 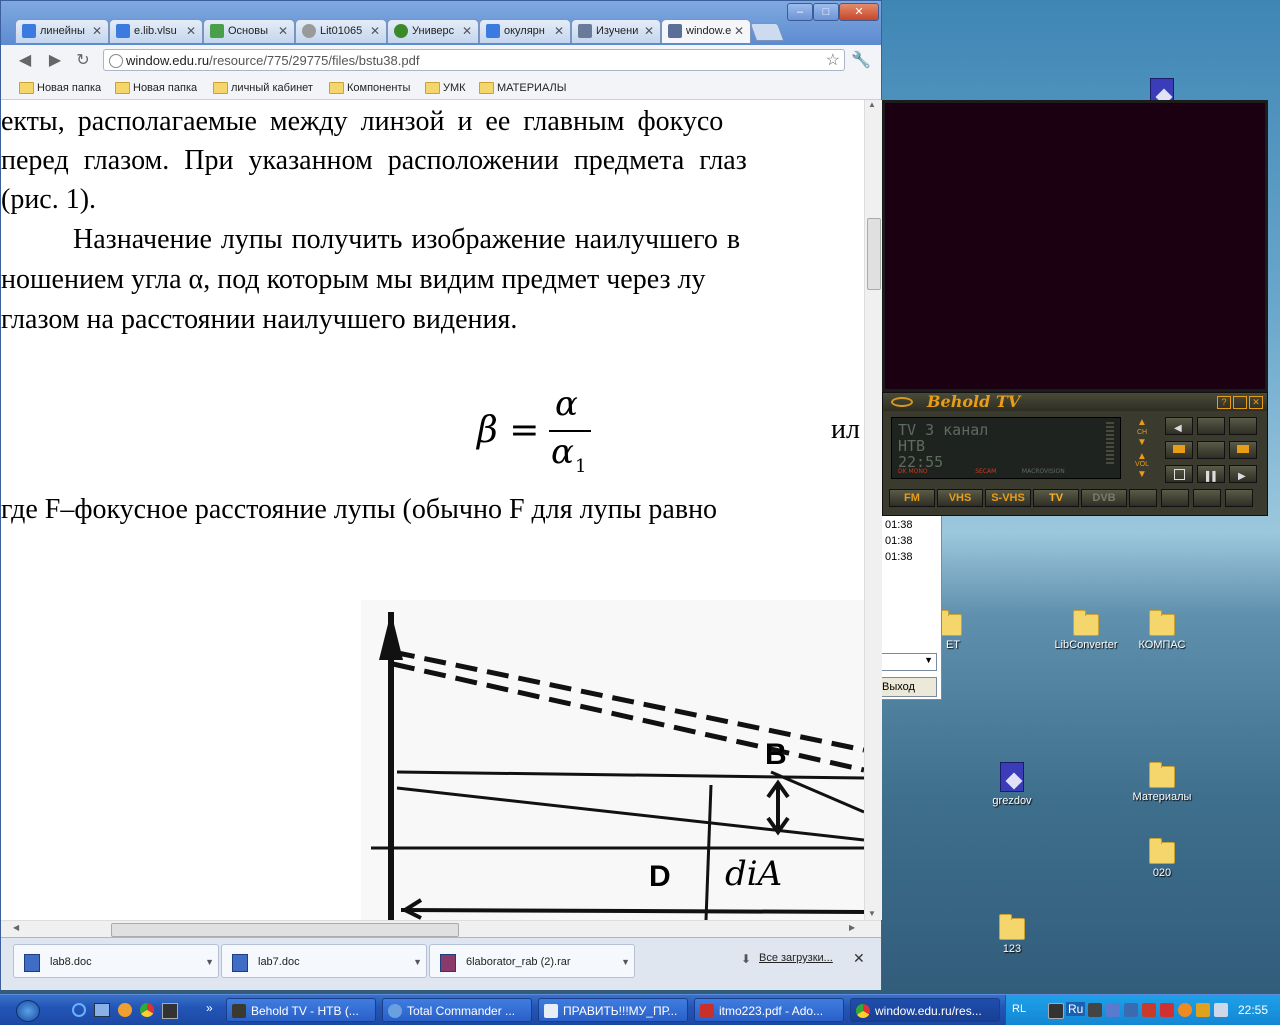 I want to click on close-shelf-button: ✕, so click(x=859, y=958).